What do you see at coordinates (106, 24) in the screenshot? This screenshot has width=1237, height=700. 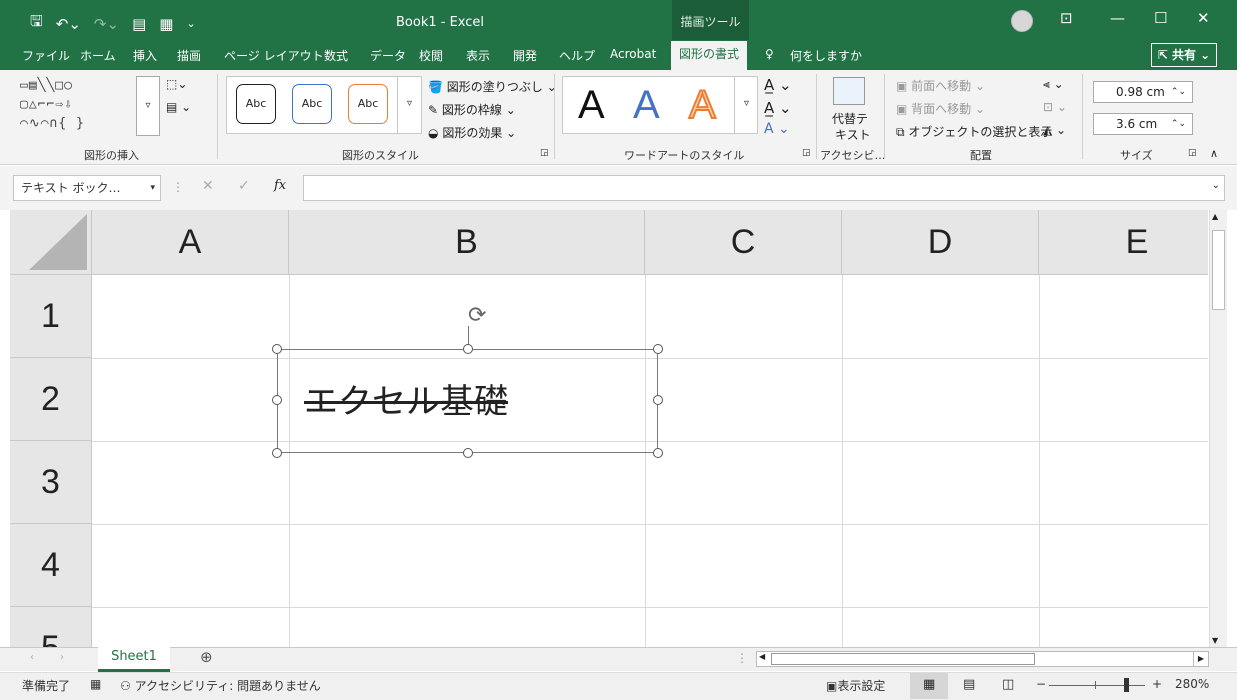 I see `redo-icon: ↷⌄` at bounding box center [106, 24].